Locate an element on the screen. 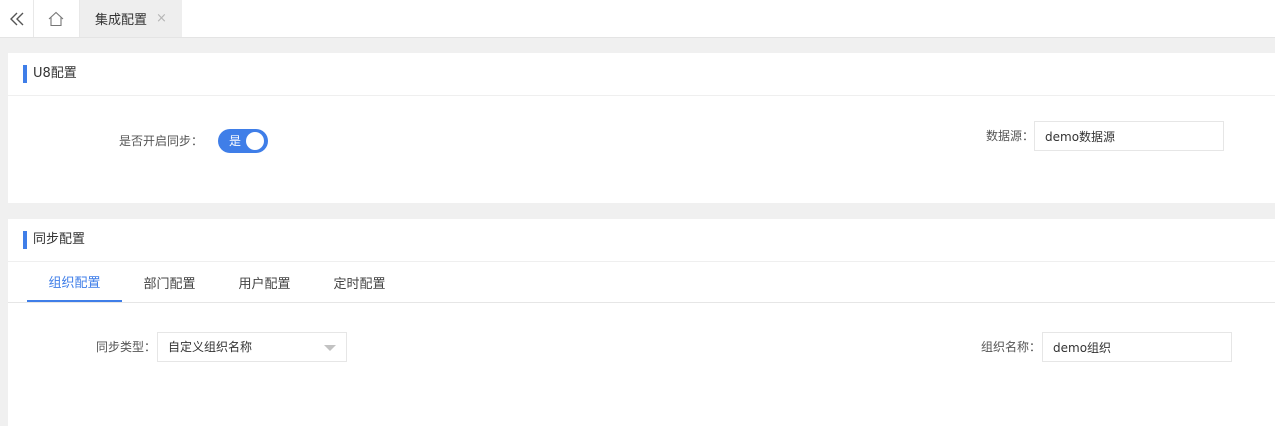  tab-org-config: 组织配置 is located at coordinates (74, 282).